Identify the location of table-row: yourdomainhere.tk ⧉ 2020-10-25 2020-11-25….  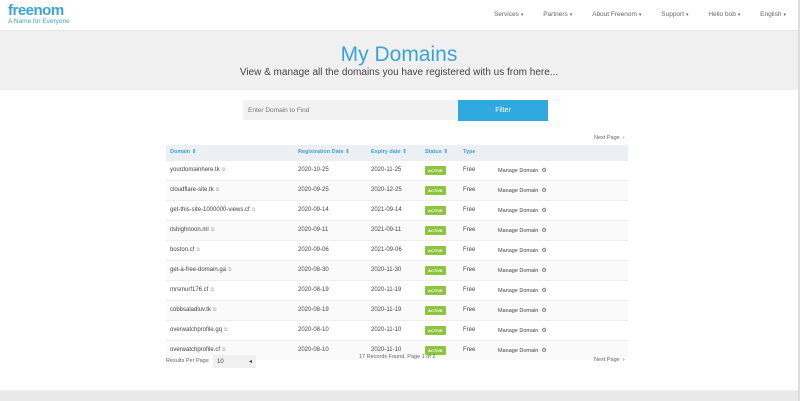
(397, 169).